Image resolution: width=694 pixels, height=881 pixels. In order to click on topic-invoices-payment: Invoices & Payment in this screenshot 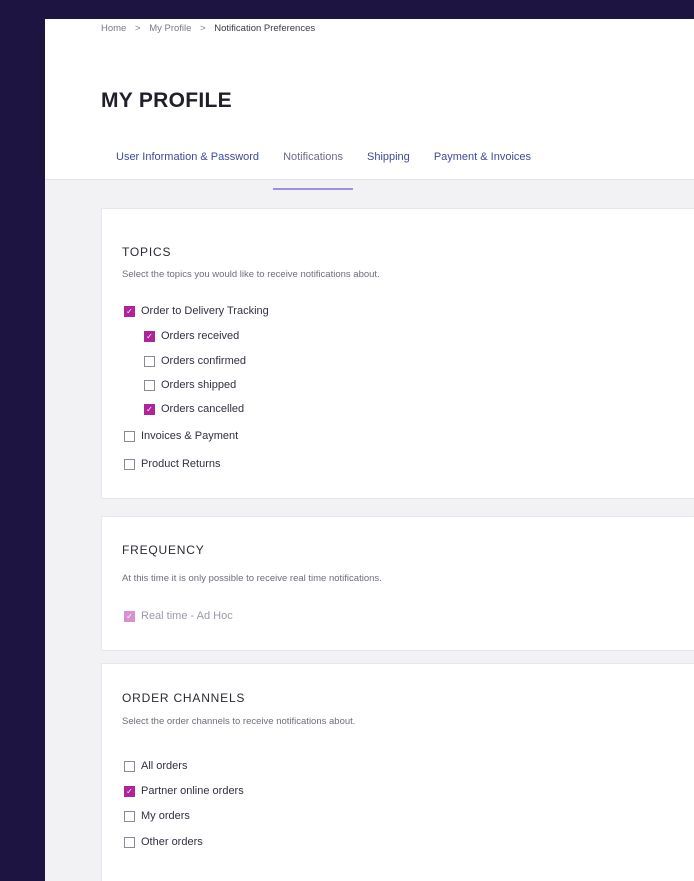, I will do `click(181, 436)`.